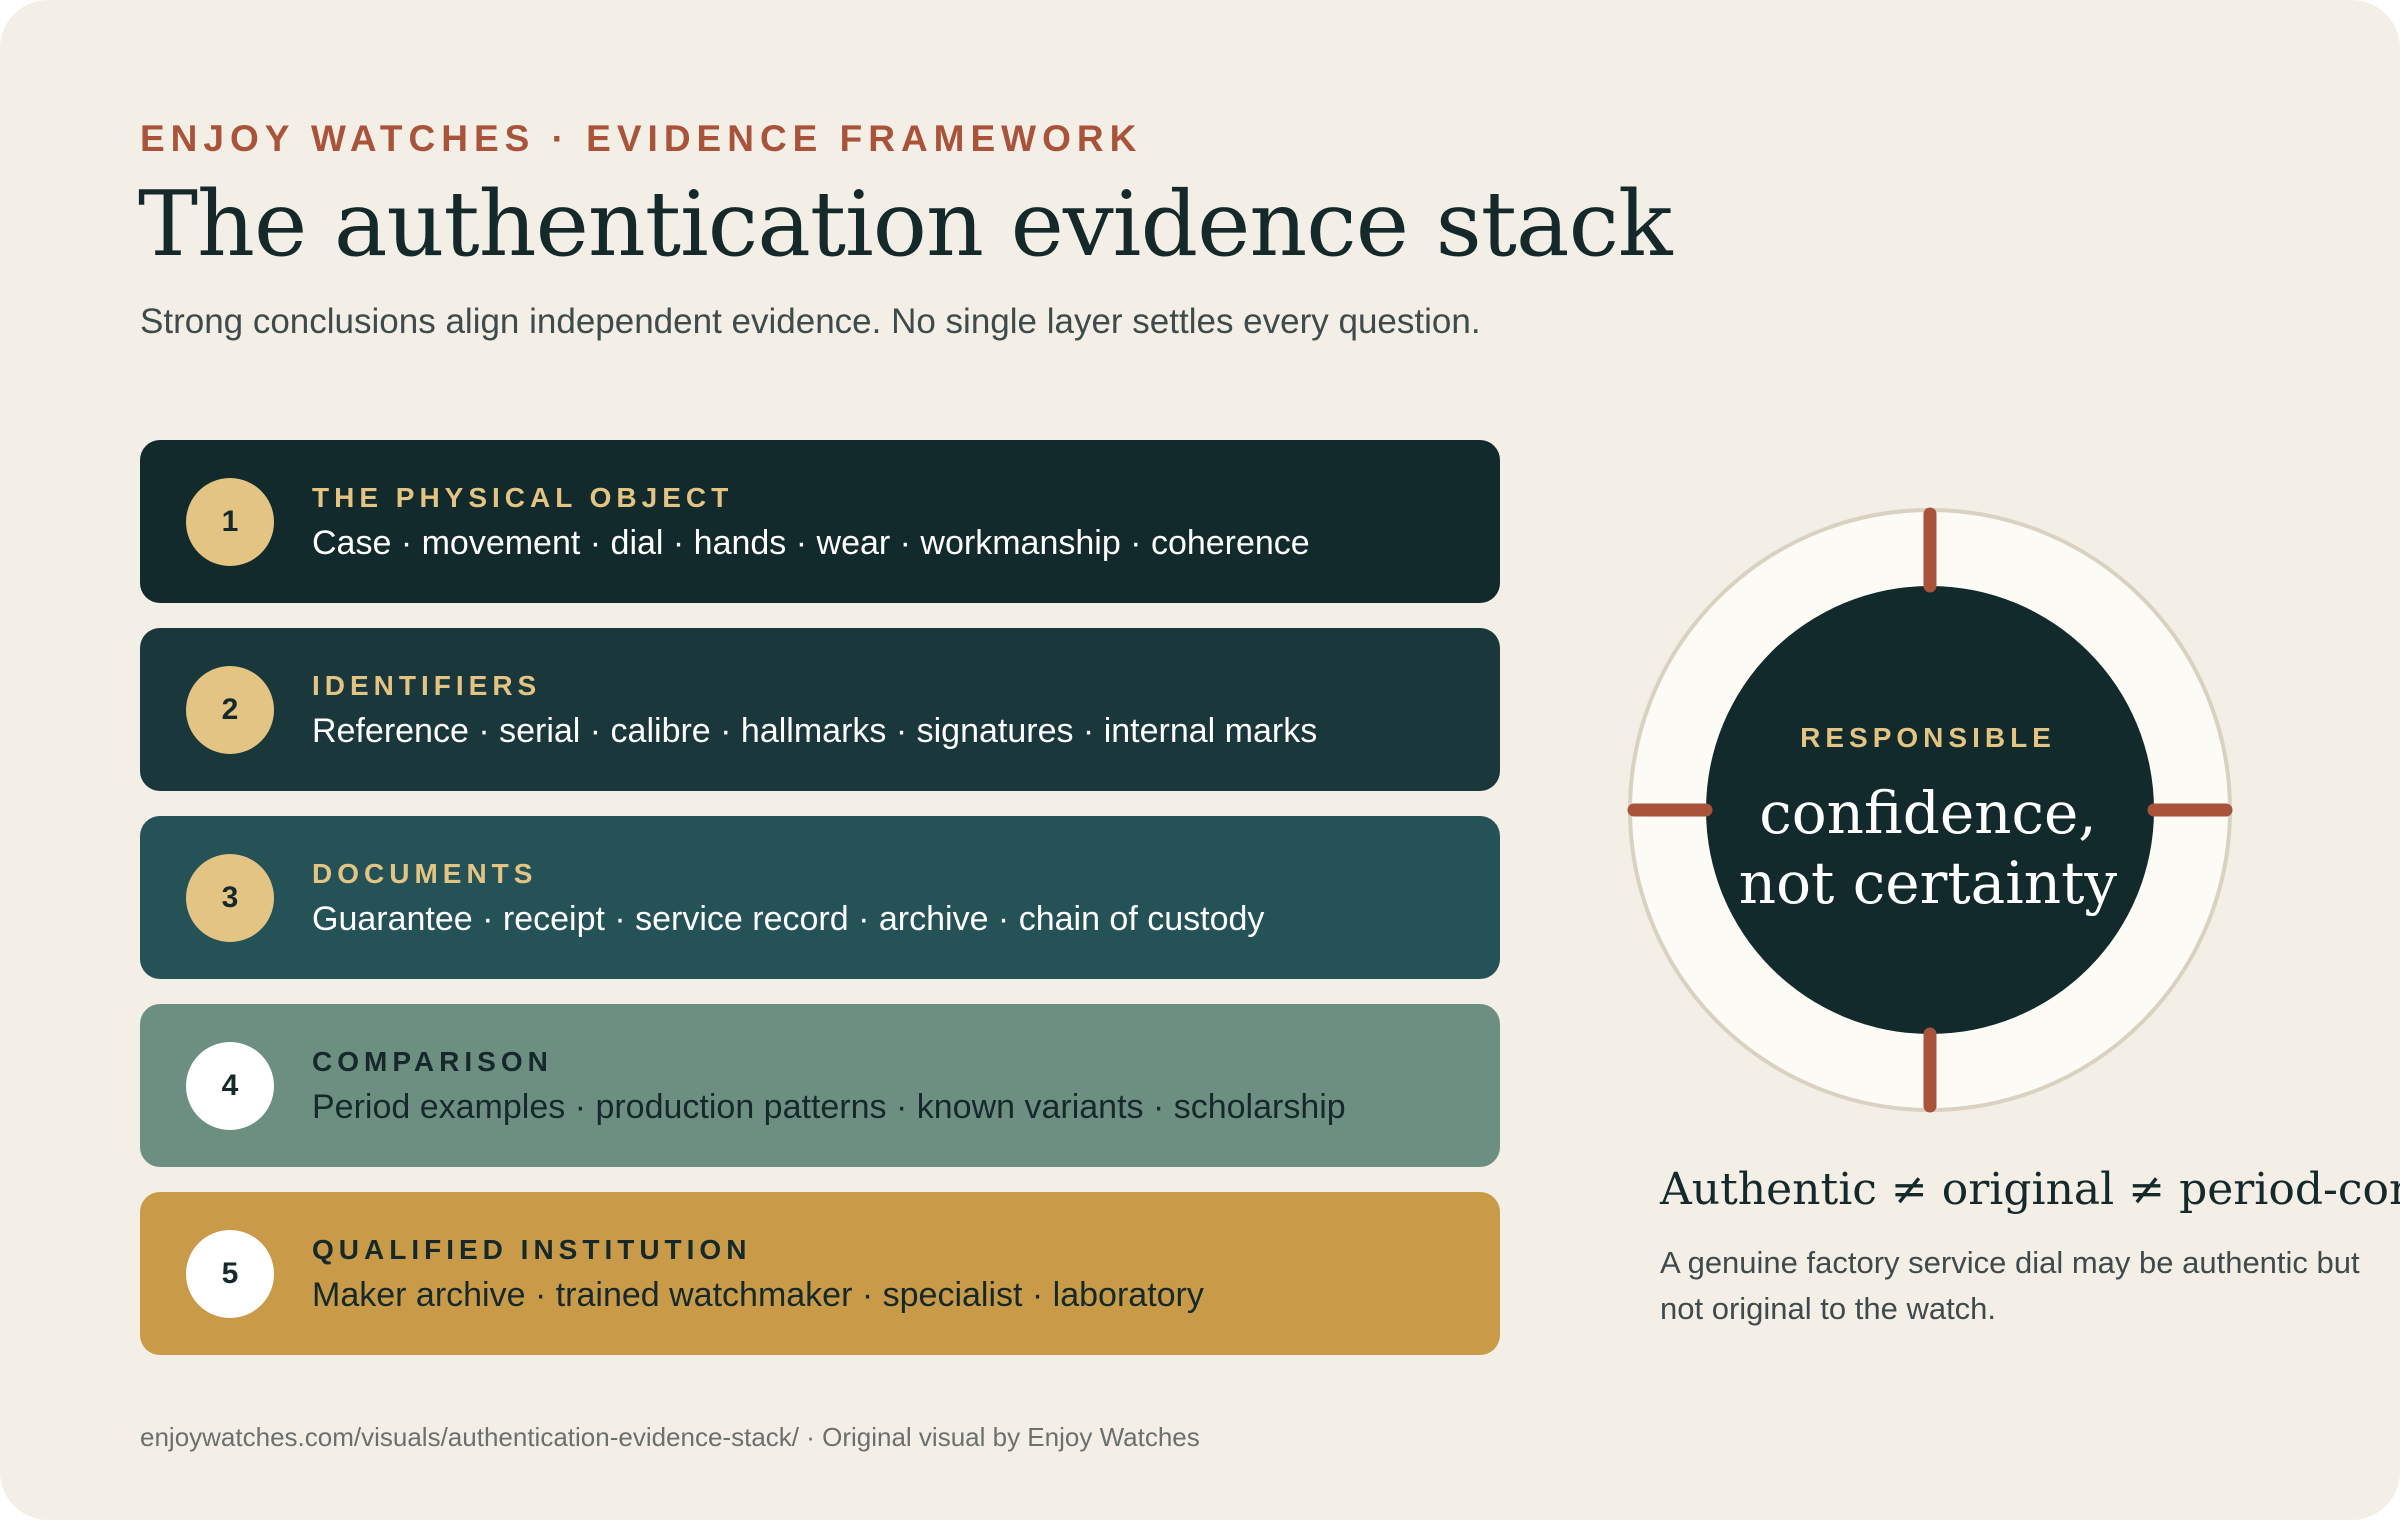 This screenshot has height=1520, width=2400. I want to click on layer-label: THE PHYSICAL OBJECT, so click(523, 497).